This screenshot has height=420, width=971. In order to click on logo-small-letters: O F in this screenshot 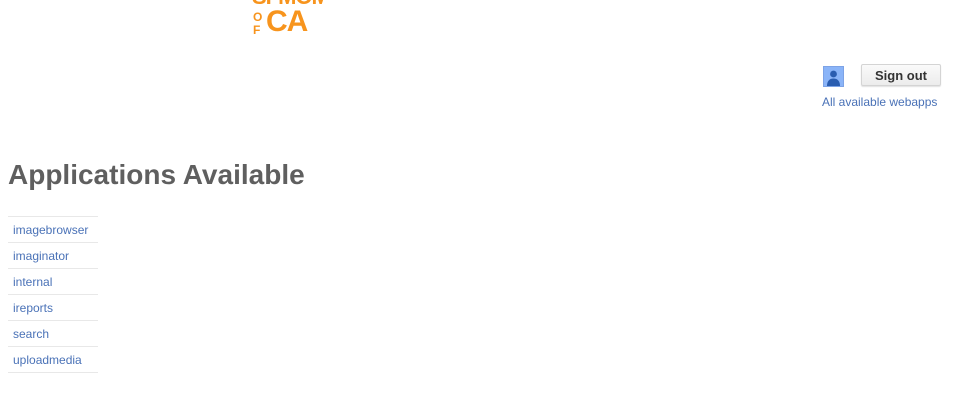, I will do `click(259, 24)`.